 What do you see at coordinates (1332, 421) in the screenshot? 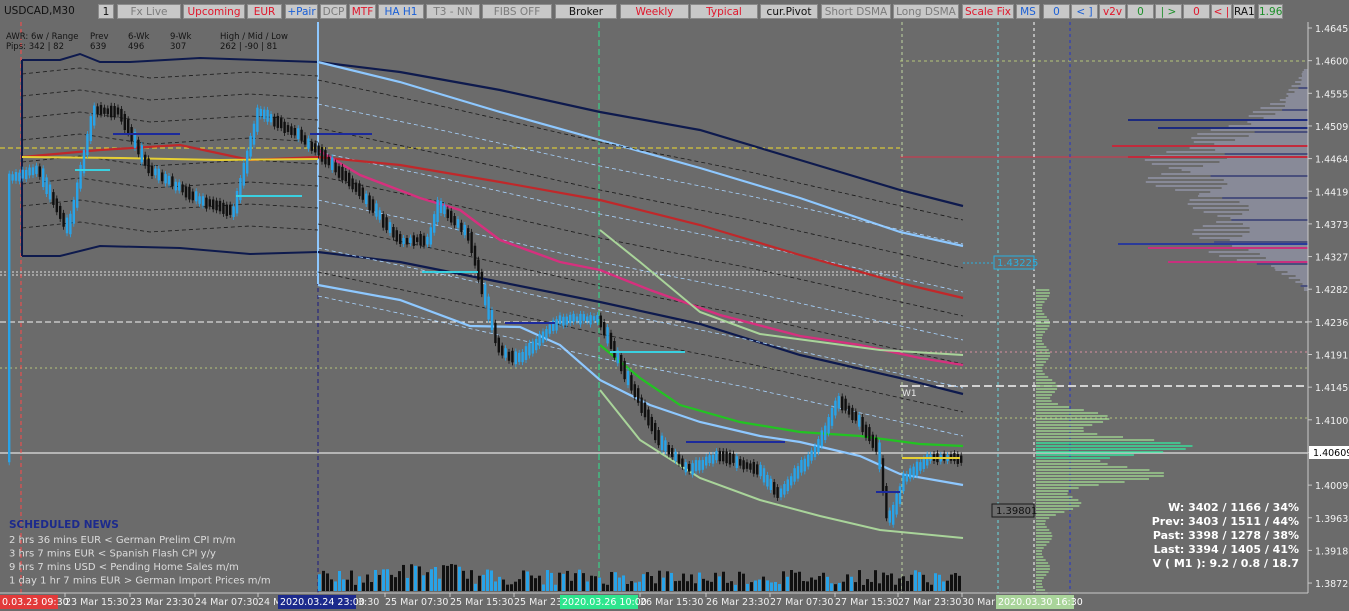
I see `price-tick-label: 1.41006` at bounding box center [1332, 421].